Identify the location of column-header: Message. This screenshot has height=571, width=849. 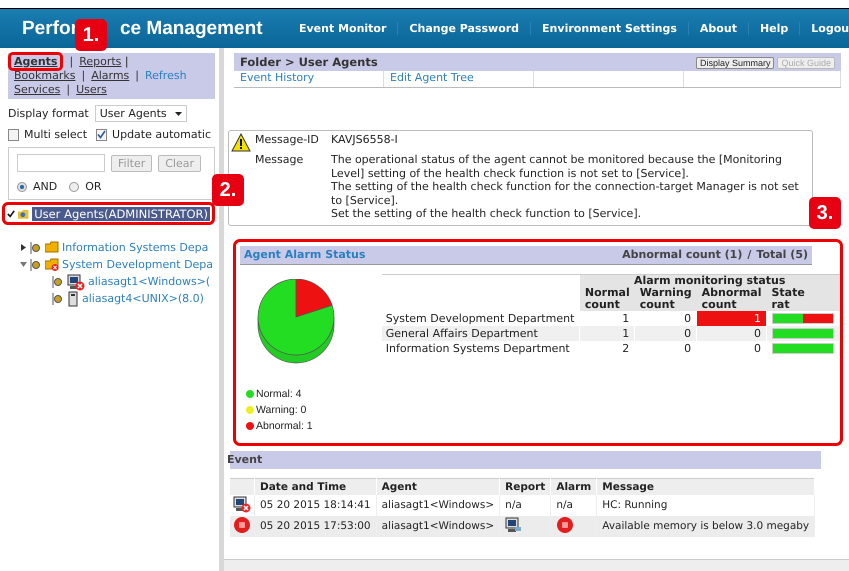
(705, 486).